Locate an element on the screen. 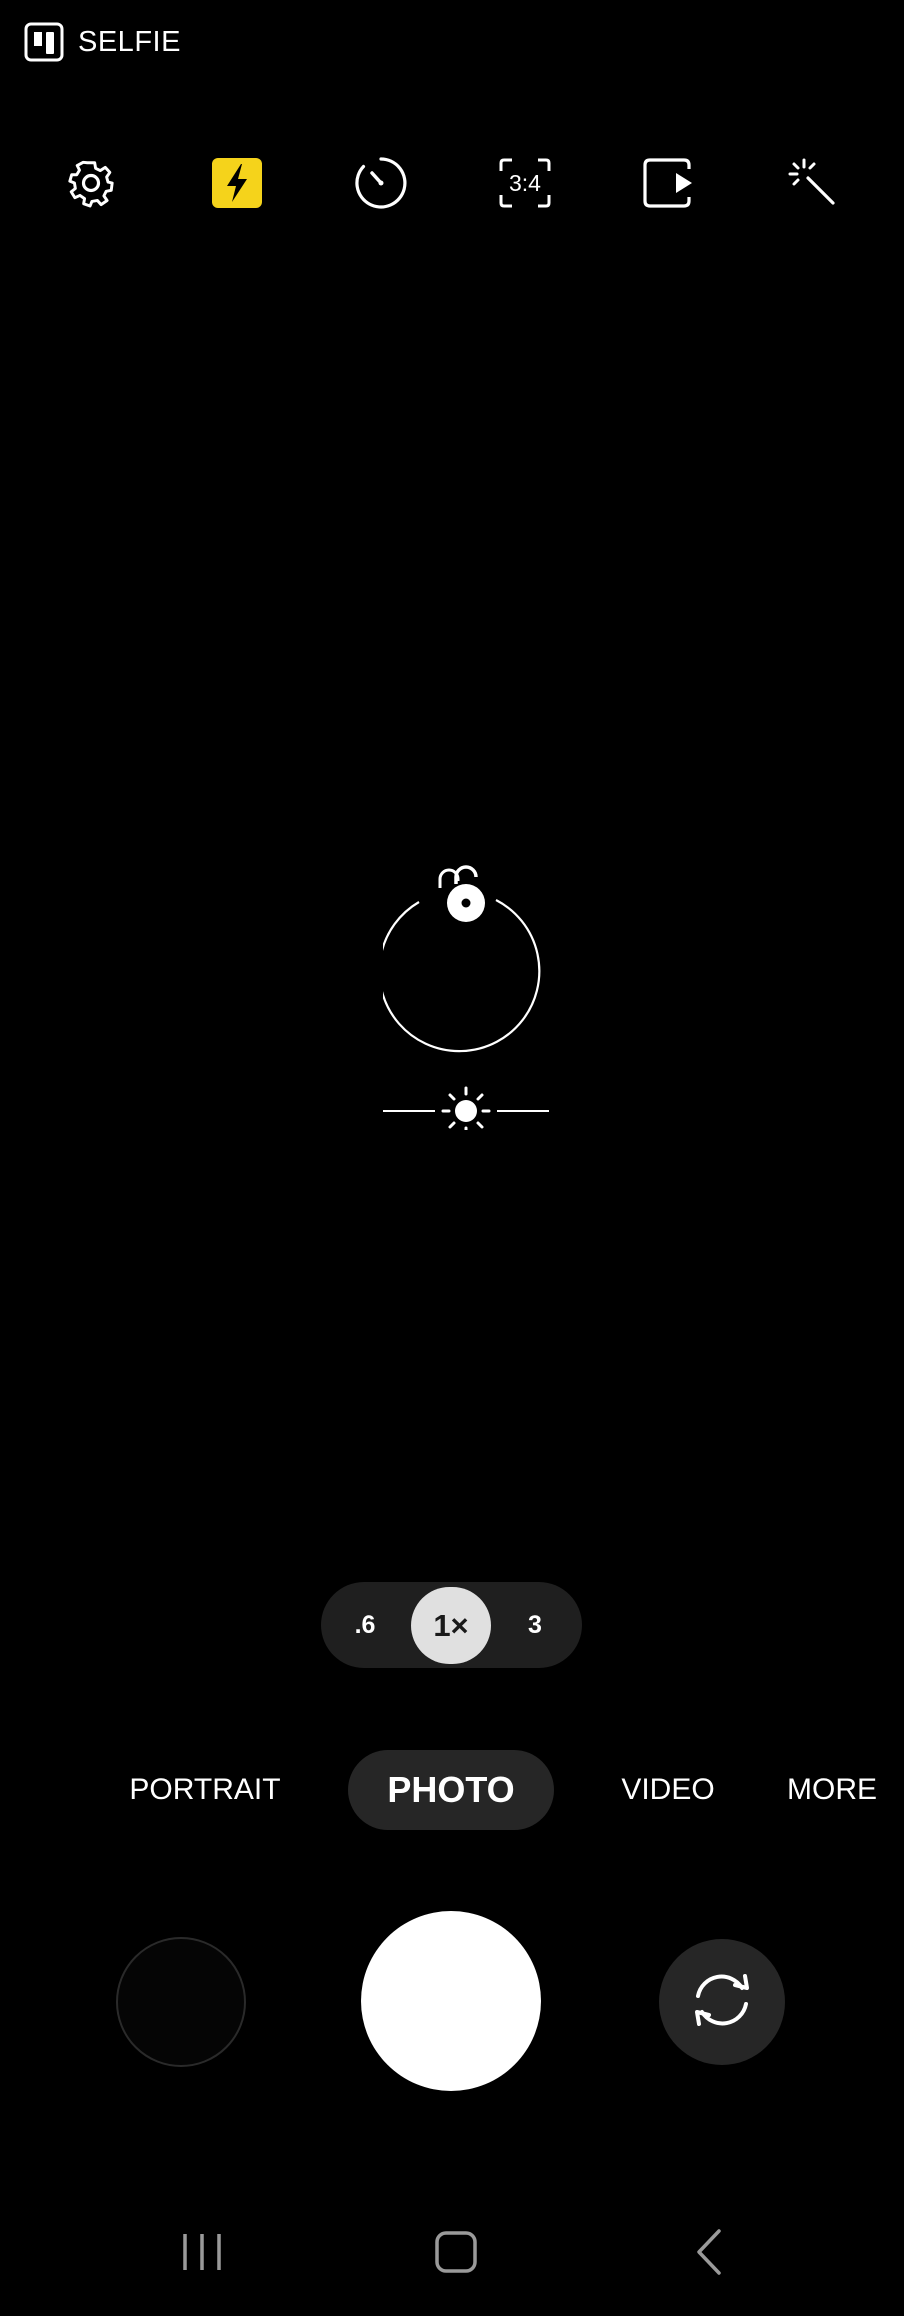 This screenshot has width=904, height=2316. flash-icon is located at coordinates (237, 183).